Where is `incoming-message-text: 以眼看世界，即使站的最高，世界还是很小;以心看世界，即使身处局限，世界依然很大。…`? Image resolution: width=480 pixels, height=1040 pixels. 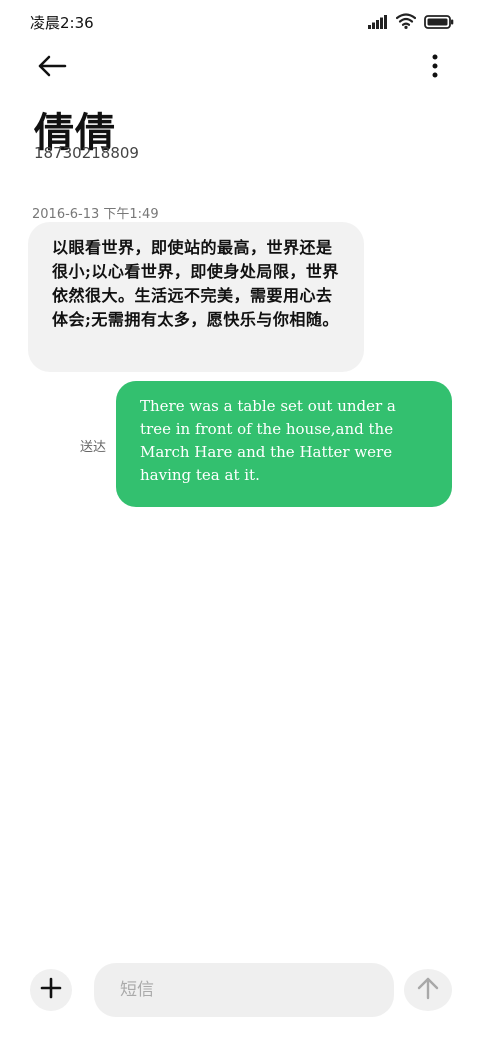 incoming-message-text: 以眼看世界，即使站的最高，世界还是很小;以心看世界，即使身处局限，世界依然很大。… is located at coordinates (195, 283).